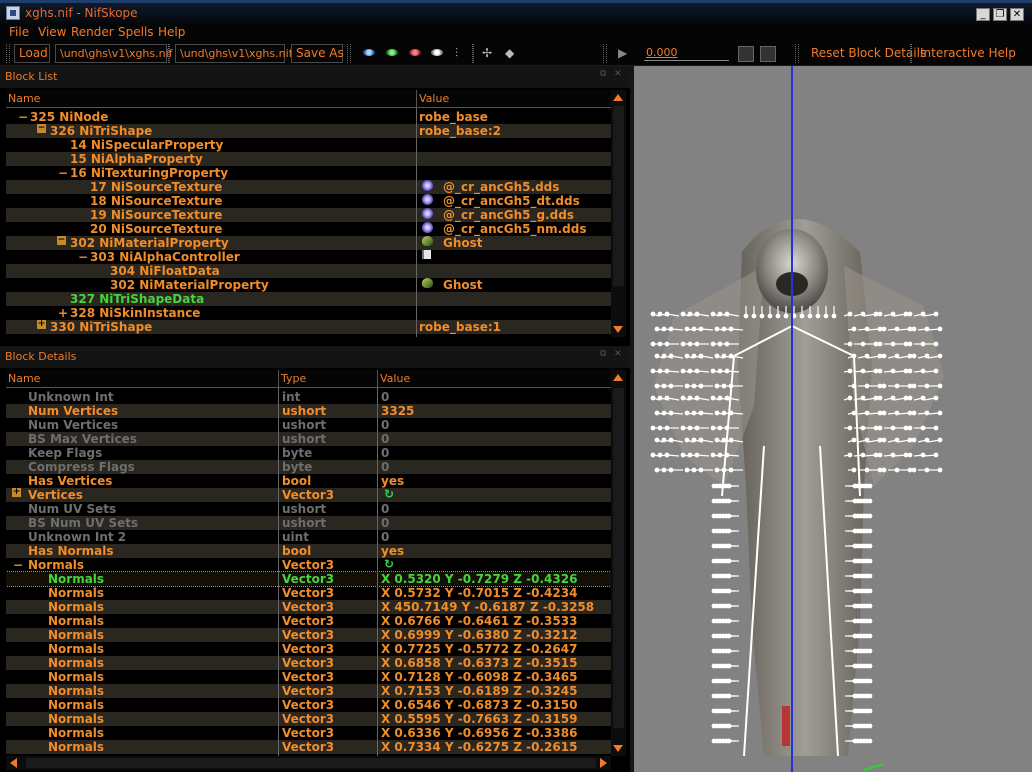 The image size is (1032, 772). Describe the element at coordinates (437, 52) in the screenshot. I see `eye-white-icon` at that location.